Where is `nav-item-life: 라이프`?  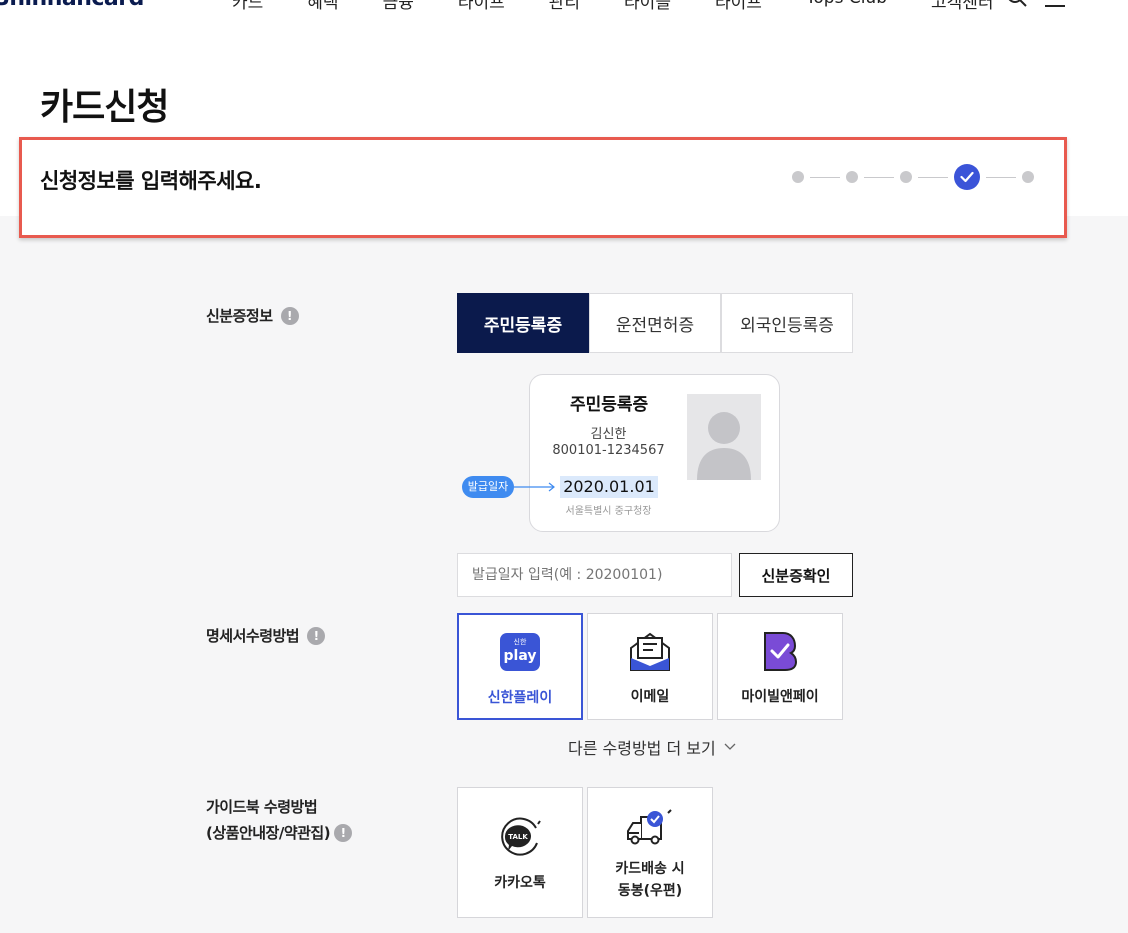 nav-item-life: 라이프 is located at coordinates (481, 6).